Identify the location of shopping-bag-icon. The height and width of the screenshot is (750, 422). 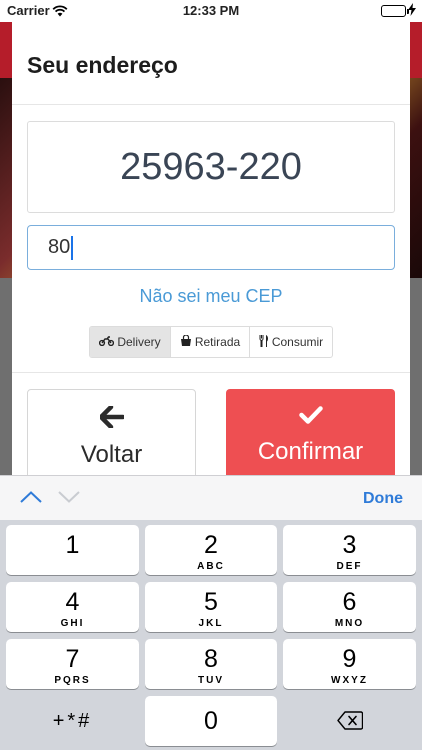
(186, 341).